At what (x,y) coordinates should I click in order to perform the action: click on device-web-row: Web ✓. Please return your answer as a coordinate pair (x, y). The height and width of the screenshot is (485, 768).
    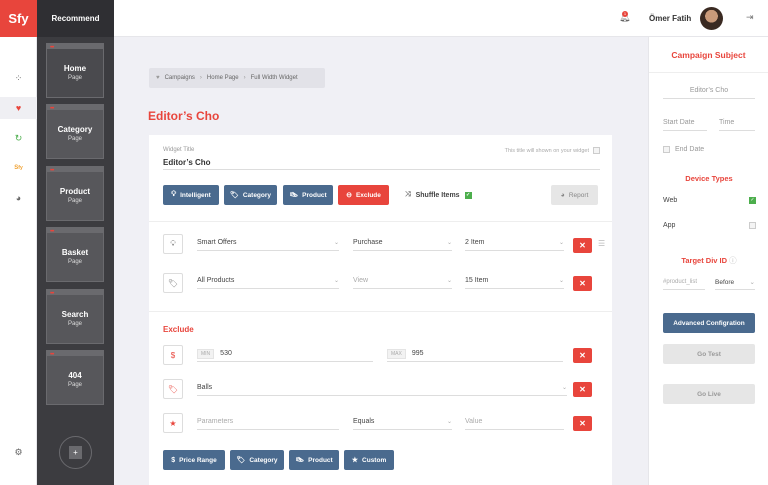
    Looking at the image, I should click on (709, 200).